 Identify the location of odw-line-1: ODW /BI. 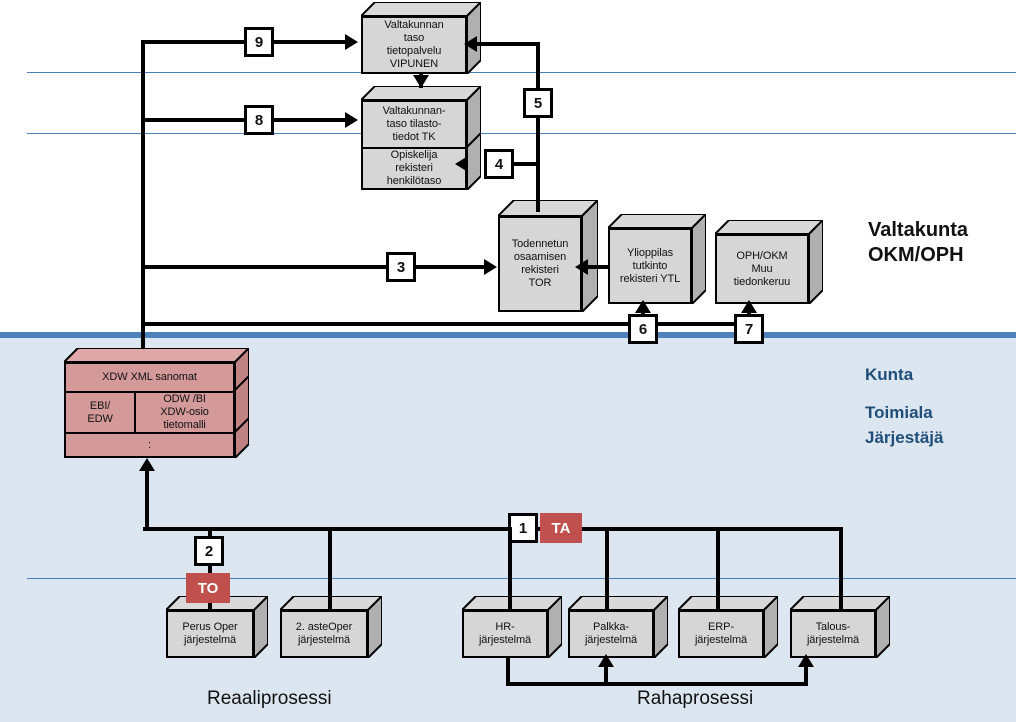
(184, 399).